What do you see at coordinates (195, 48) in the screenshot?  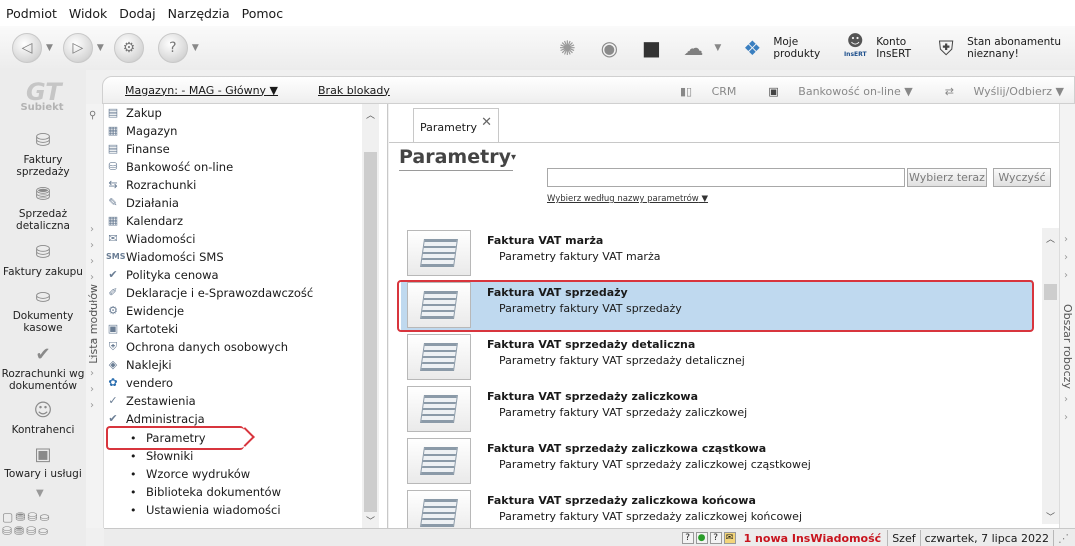 I see `help-dropdown-icon: ▼` at bounding box center [195, 48].